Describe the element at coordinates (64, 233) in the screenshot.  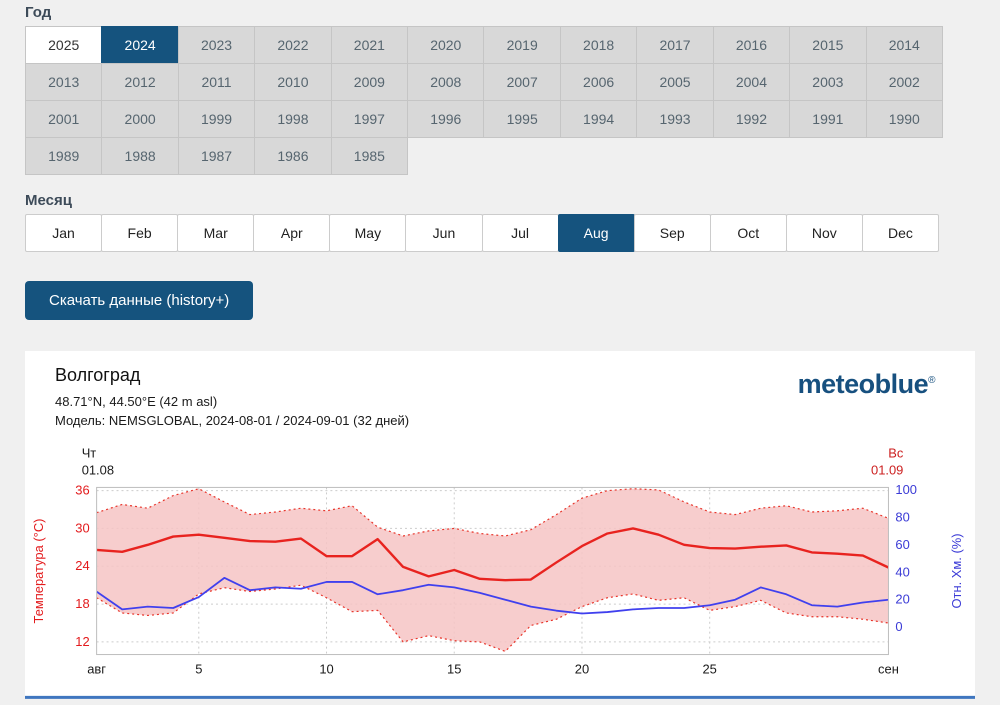
I see `month-button-jan: Jan` at that location.